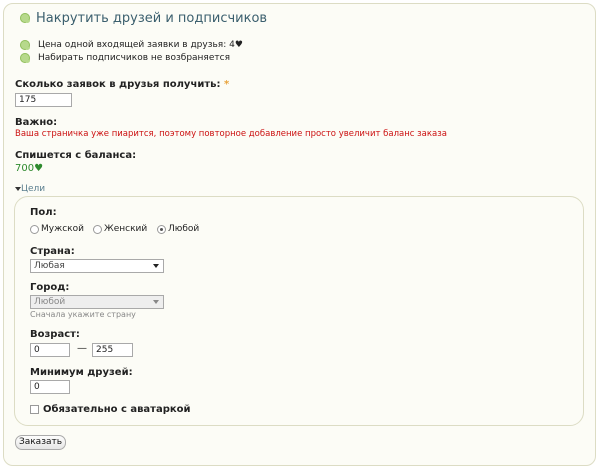  I want to click on targets-toggle: Цели, so click(33, 189).